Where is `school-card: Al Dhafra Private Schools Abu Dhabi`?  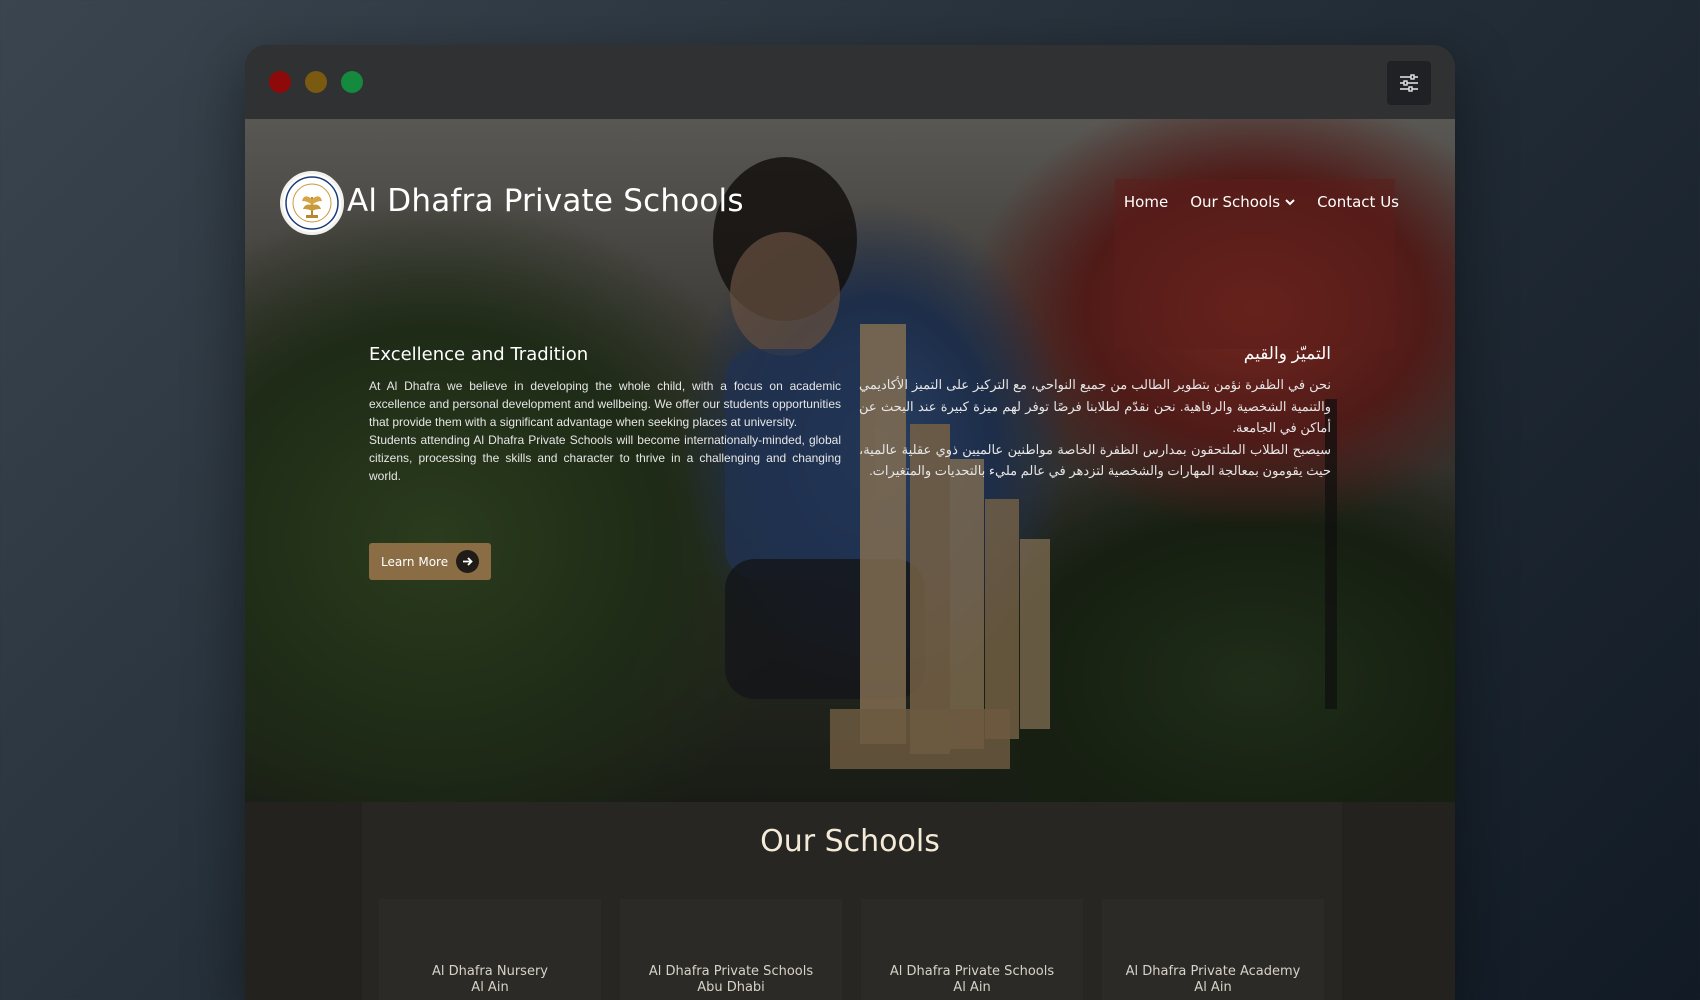
school-card: Al Dhafra Private Schools Abu Dhabi is located at coordinates (731, 949).